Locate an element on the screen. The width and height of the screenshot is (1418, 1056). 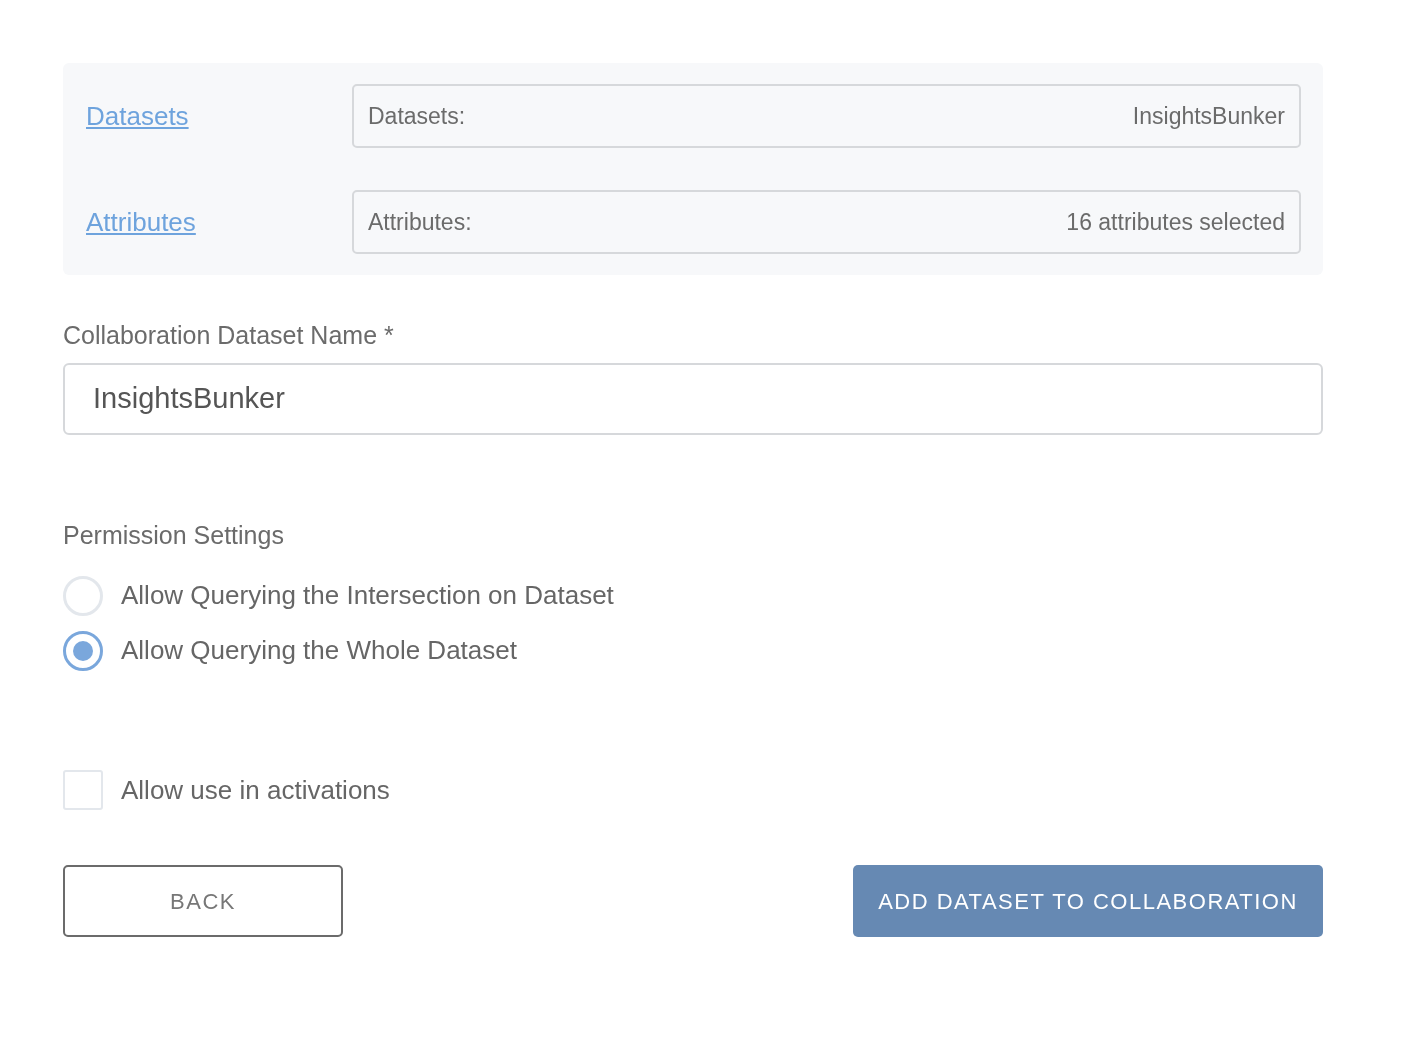
summary-value: 16 attributes selected is located at coordinates (1175, 222).